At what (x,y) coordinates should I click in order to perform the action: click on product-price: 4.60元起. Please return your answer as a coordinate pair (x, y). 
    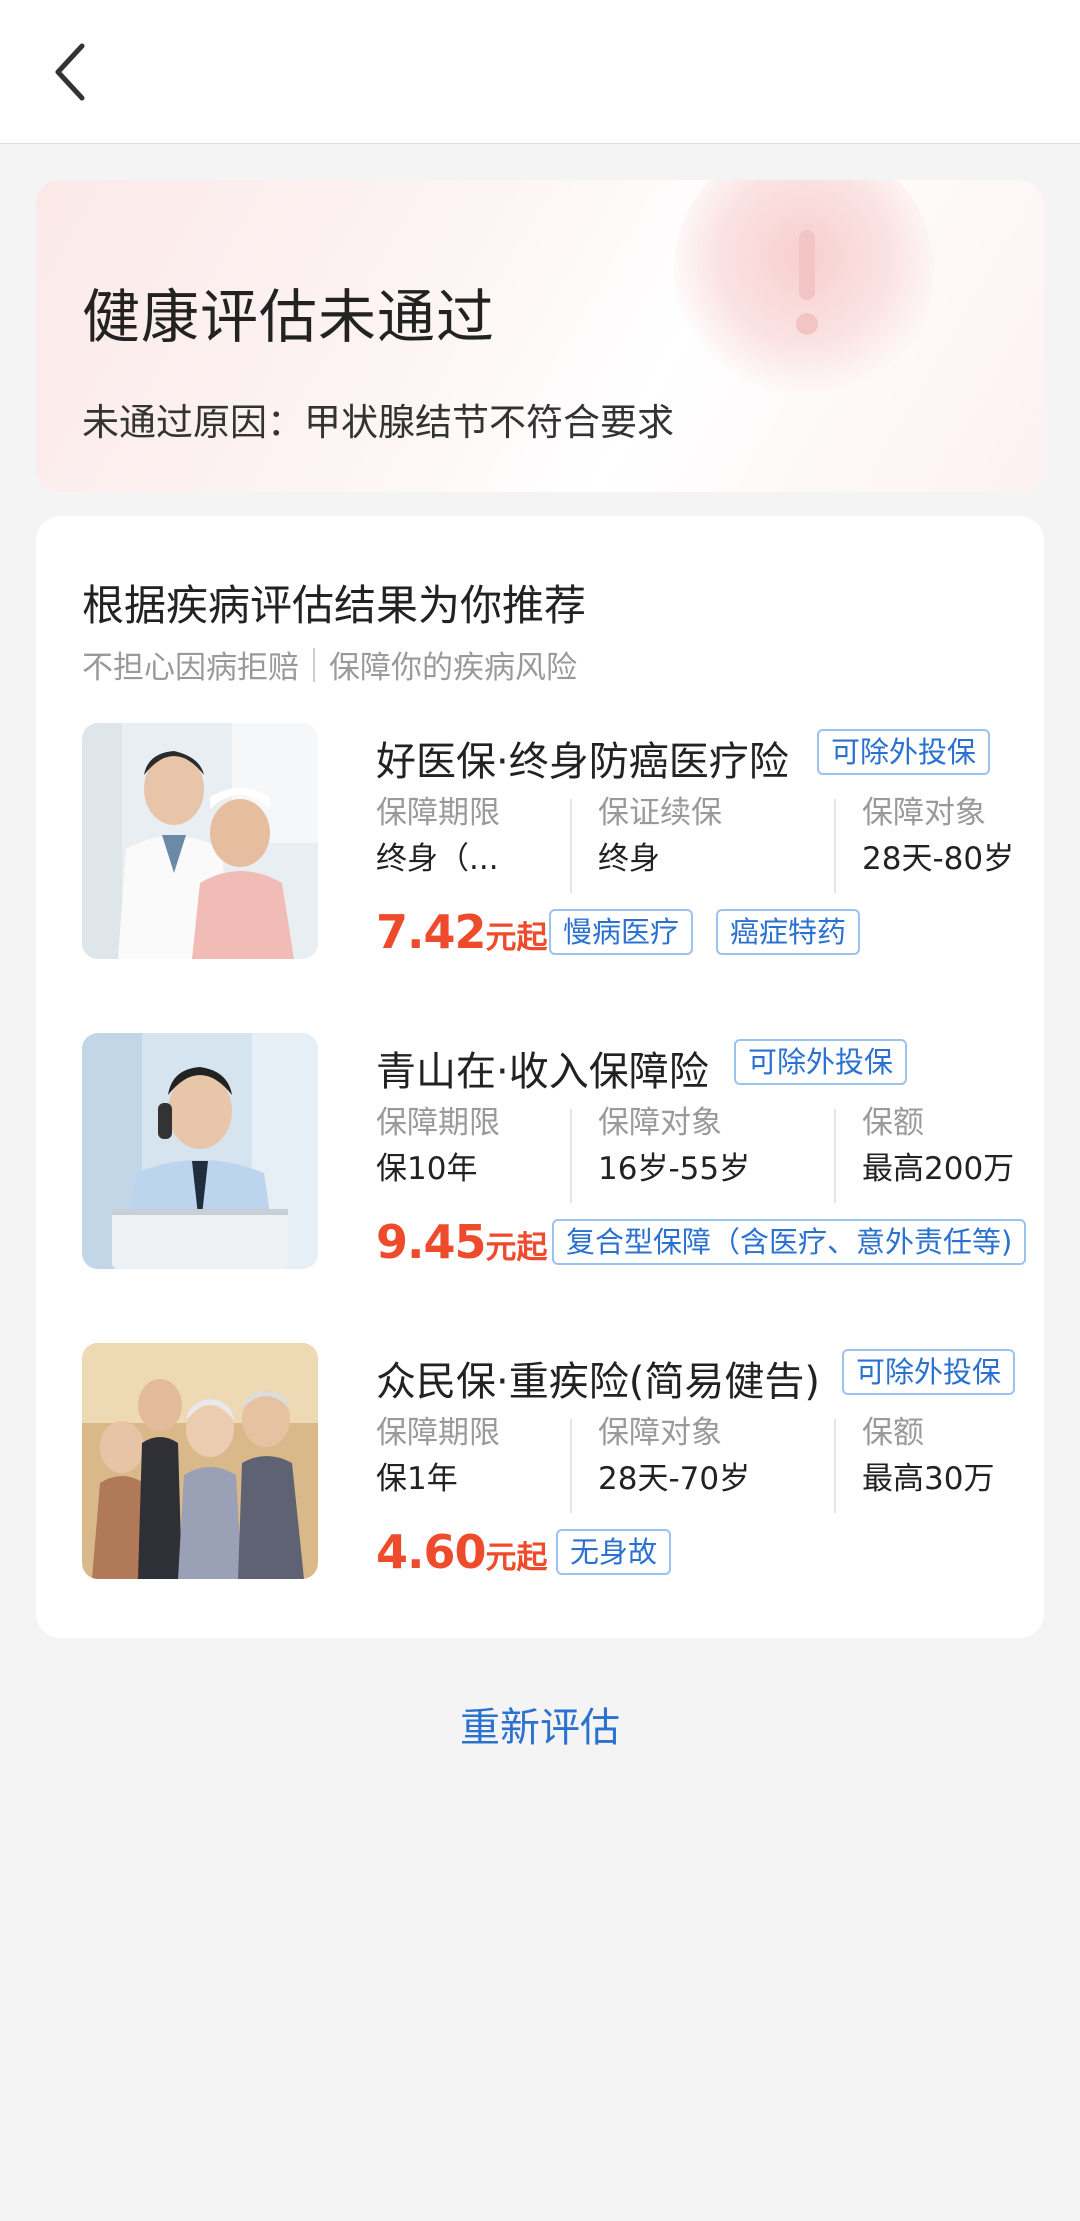
    Looking at the image, I should click on (462, 1552).